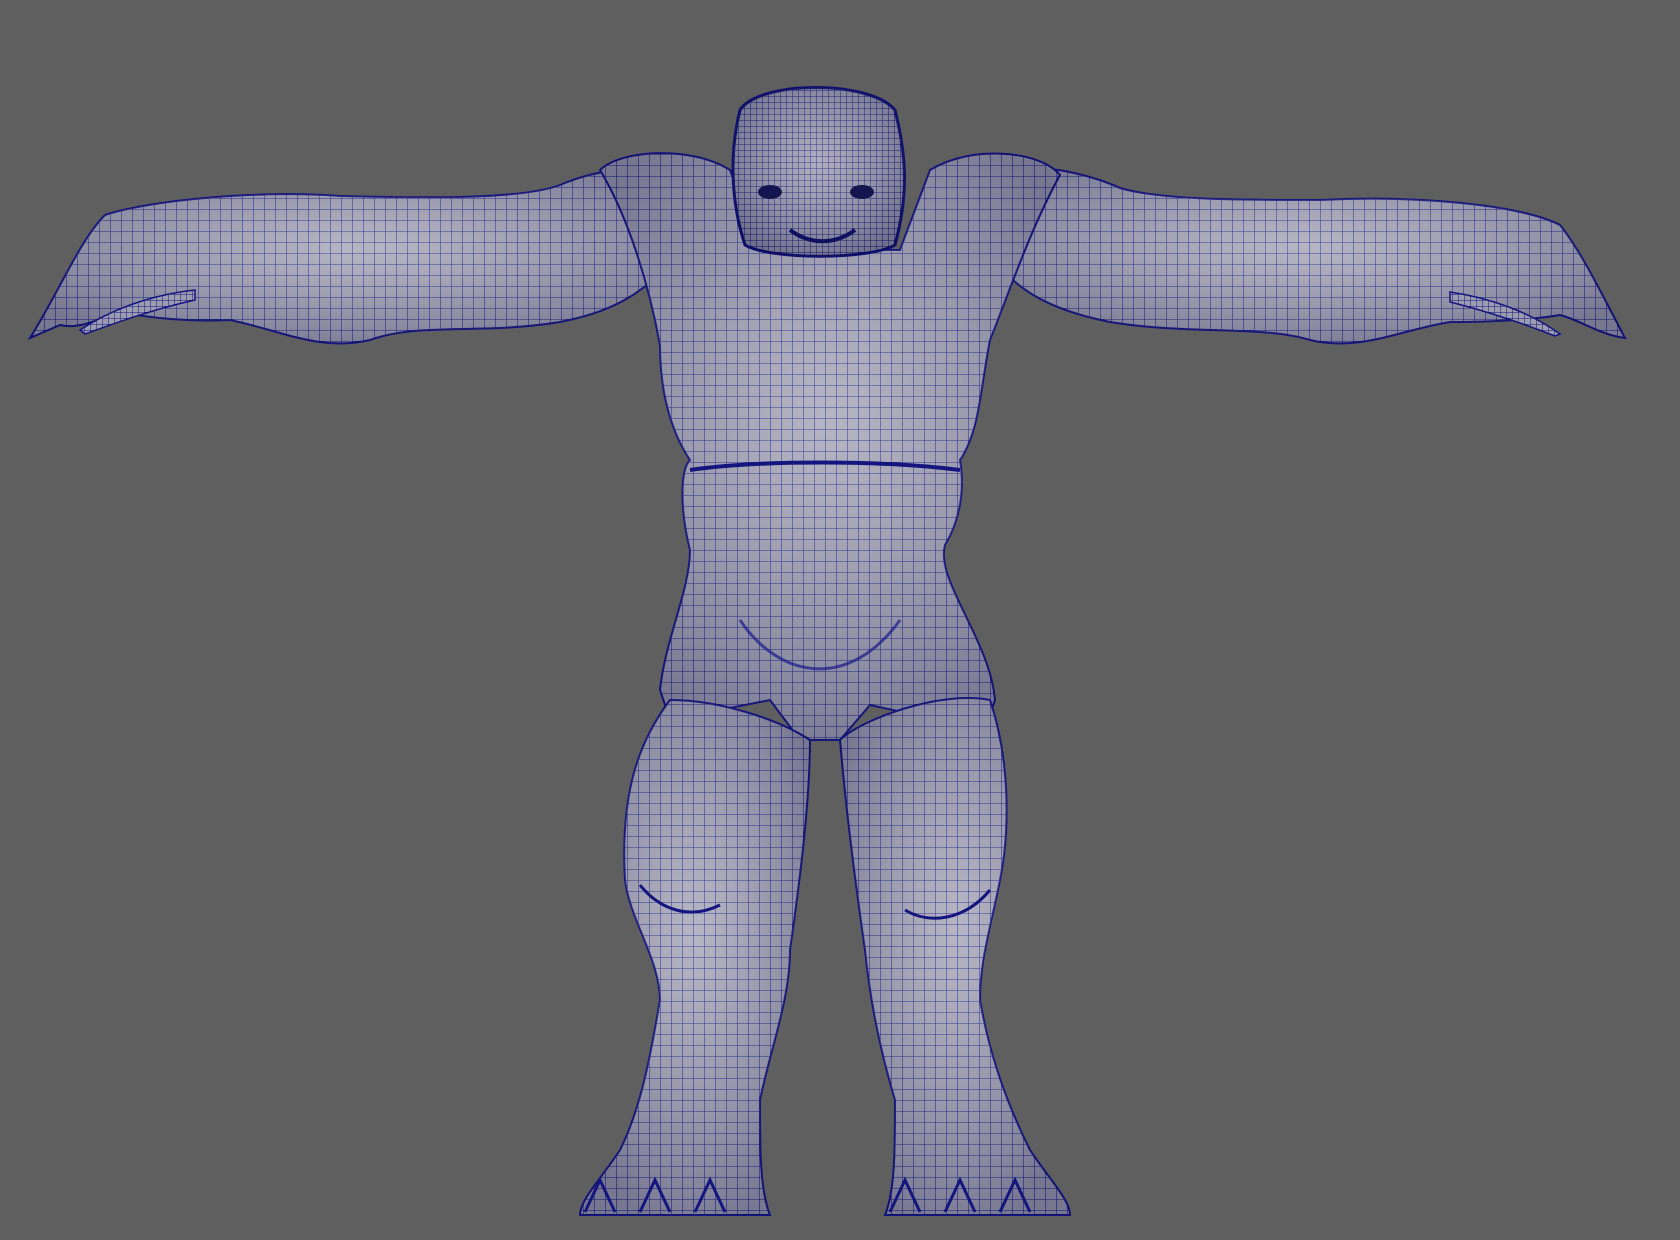 The image size is (1680, 1240). I want to click on right-eye-icon, so click(862, 192).